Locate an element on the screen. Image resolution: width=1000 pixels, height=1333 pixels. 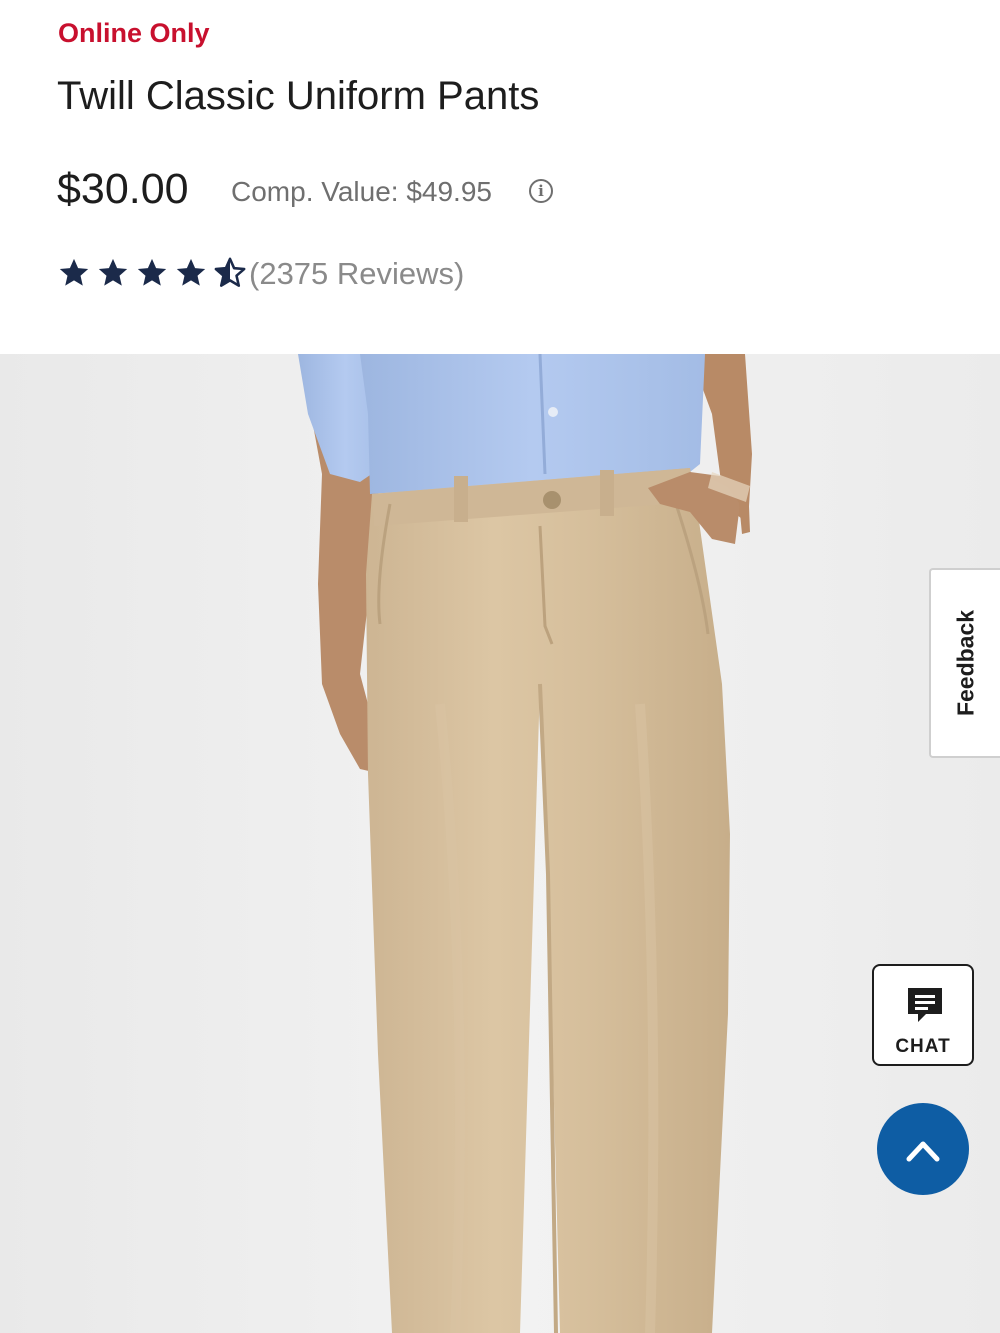
online-only-badge: Online Only is located at coordinates (134, 33).